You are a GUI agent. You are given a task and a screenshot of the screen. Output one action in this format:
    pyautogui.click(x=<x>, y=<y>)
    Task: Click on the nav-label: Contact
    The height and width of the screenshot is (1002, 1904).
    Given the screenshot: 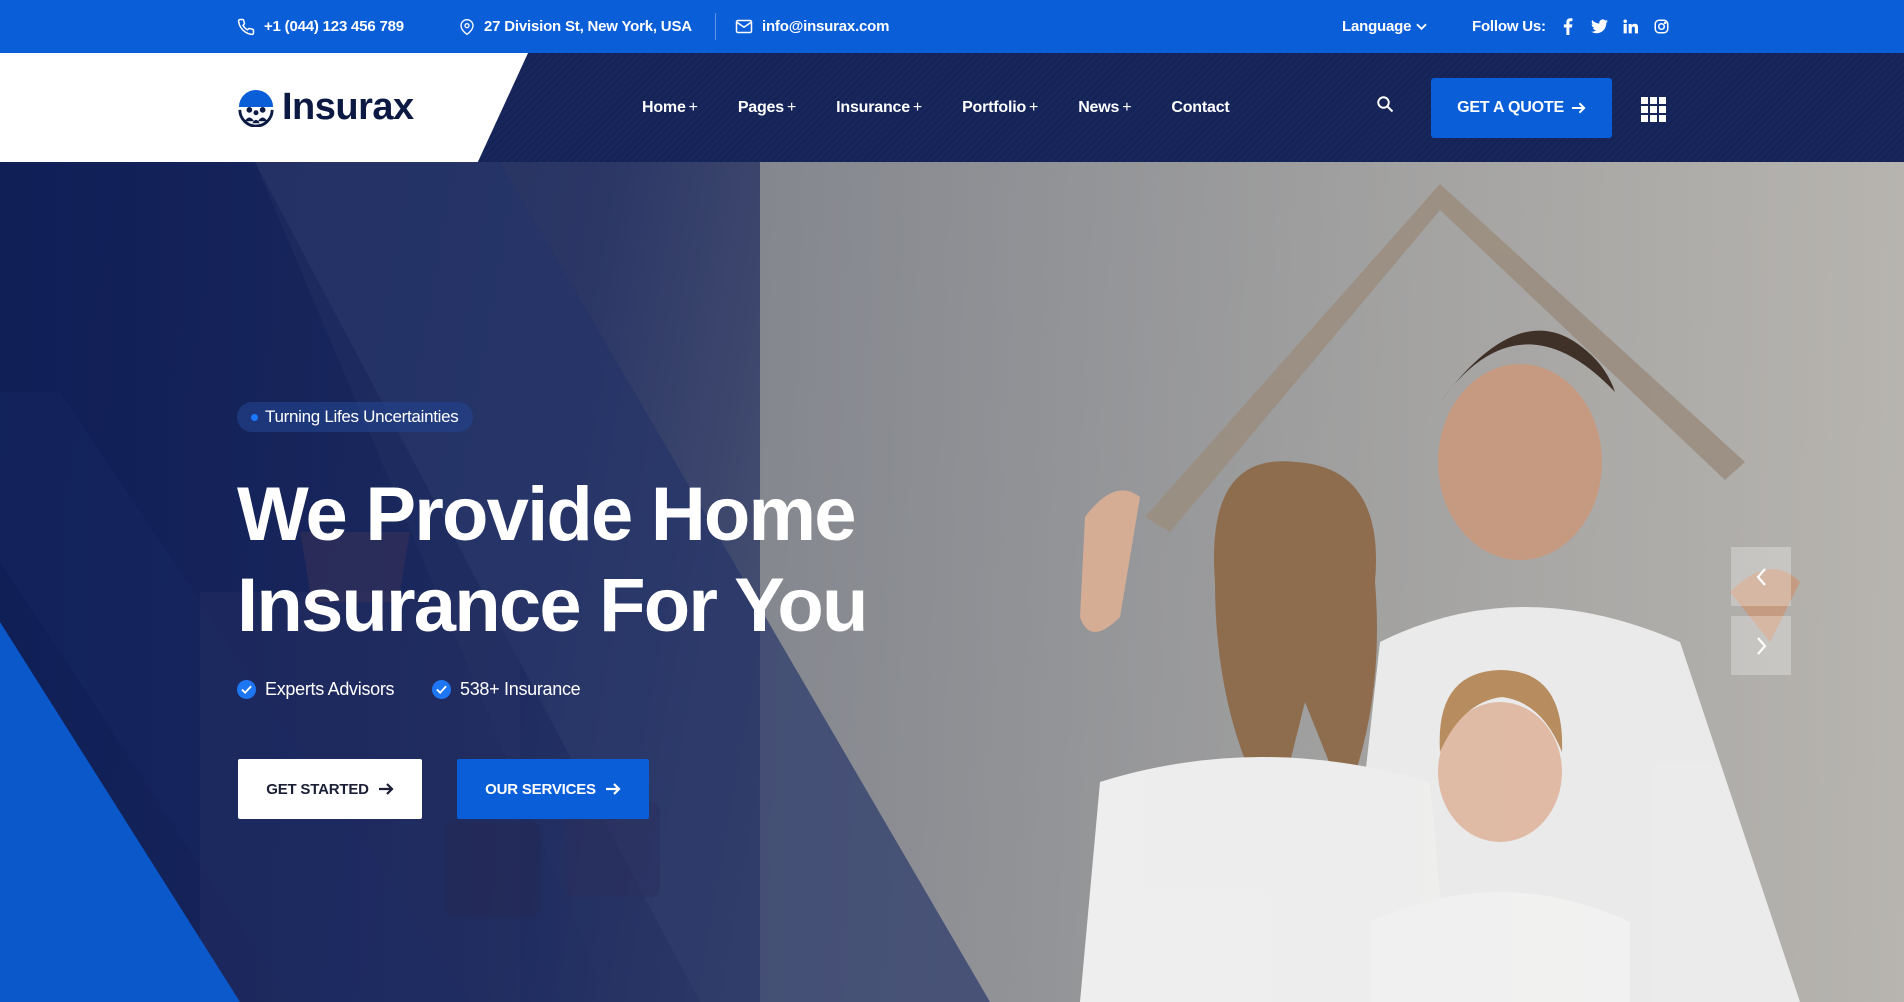 What is the action you would take?
    pyautogui.click(x=1200, y=107)
    